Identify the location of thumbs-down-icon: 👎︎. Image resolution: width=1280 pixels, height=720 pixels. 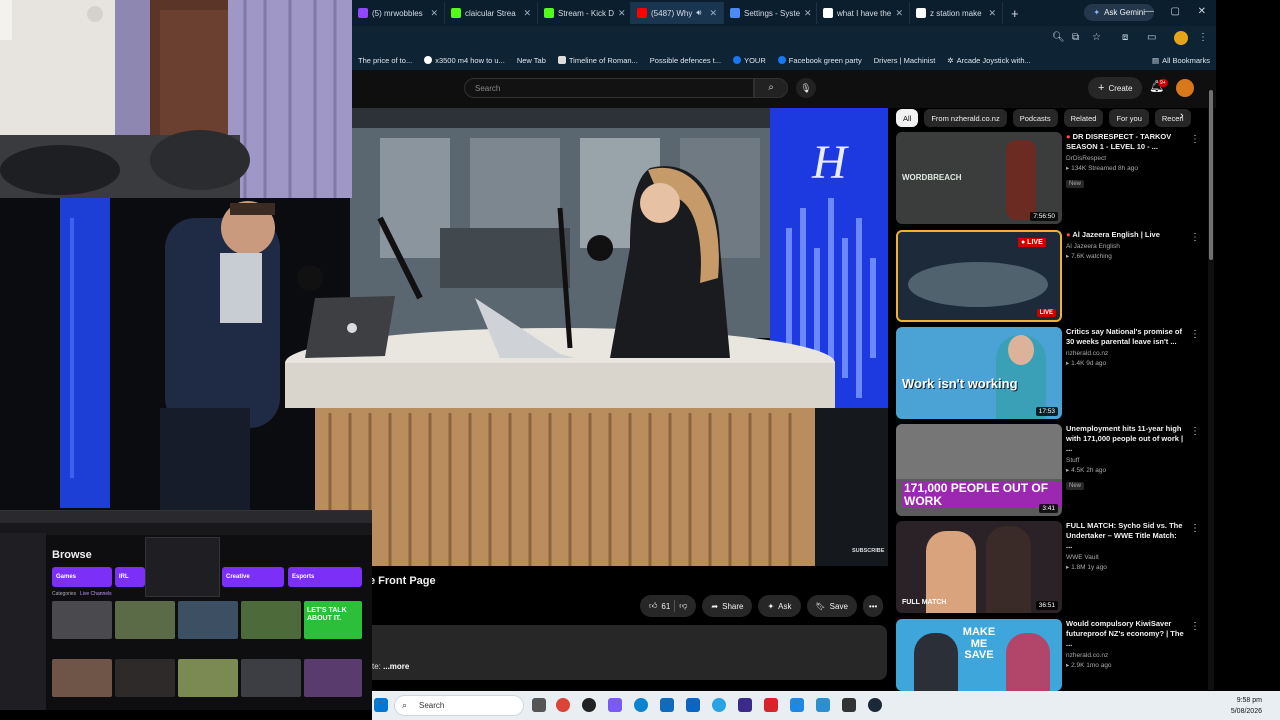
(683, 606).